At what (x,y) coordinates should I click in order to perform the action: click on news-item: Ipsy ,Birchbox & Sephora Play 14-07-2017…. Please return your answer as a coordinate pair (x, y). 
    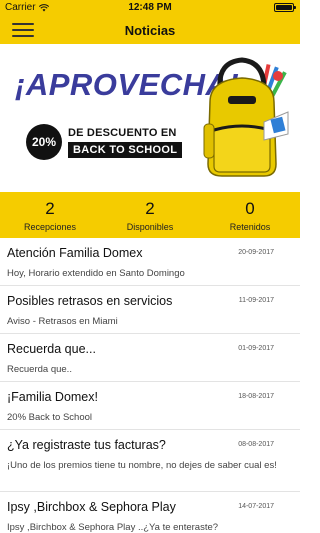
    Looking at the image, I should click on (150, 512).